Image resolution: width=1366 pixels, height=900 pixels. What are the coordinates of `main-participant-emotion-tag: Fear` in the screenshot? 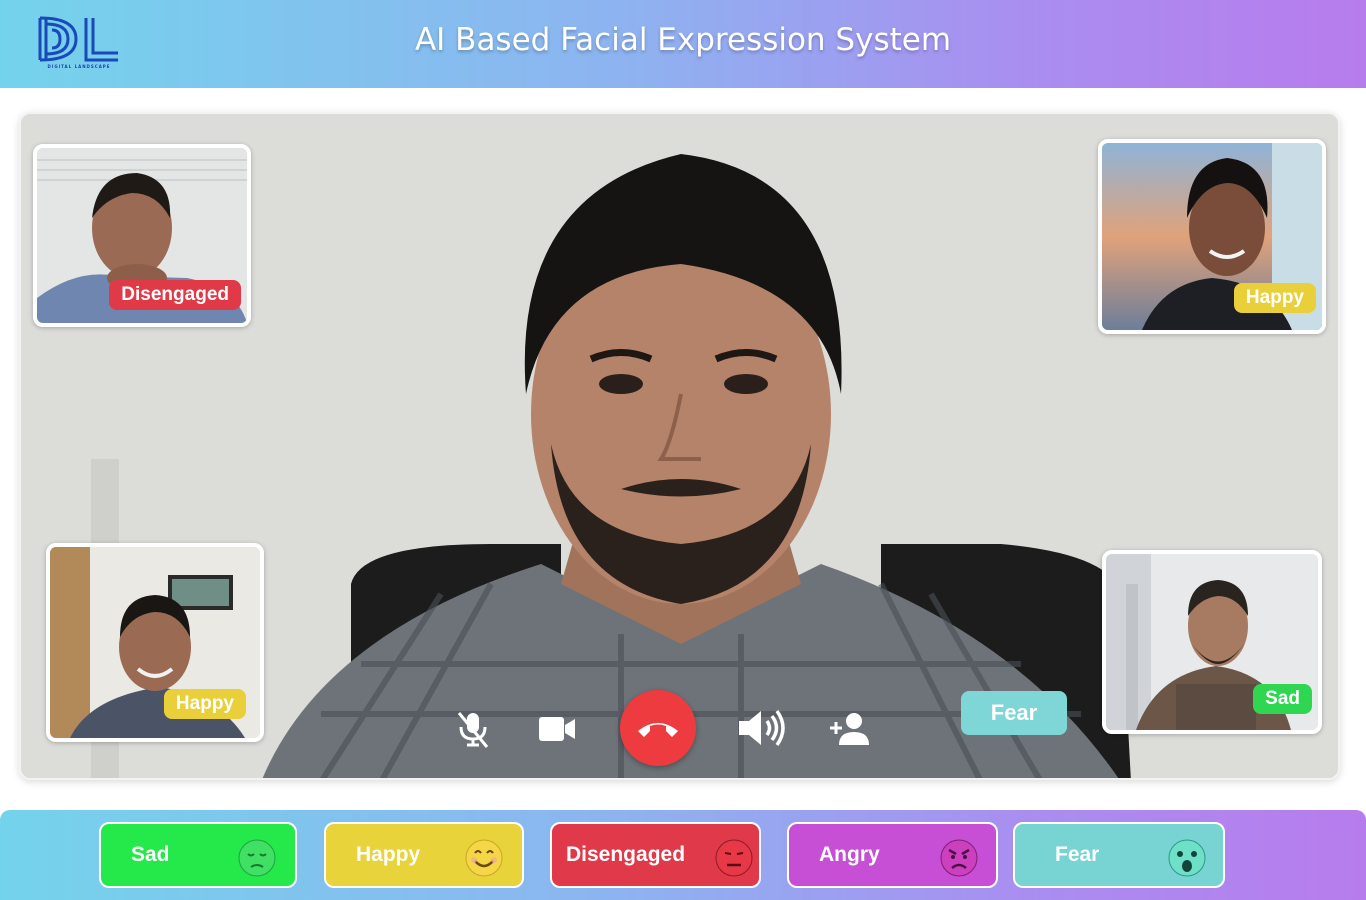 It's located at (1014, 713).